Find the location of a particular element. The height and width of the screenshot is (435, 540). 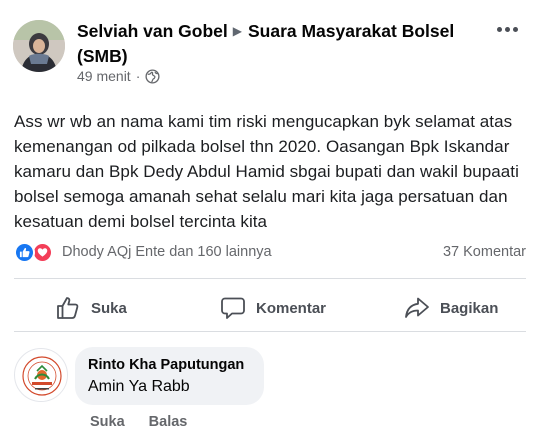

love-icon is located at coordinates (42, 252).